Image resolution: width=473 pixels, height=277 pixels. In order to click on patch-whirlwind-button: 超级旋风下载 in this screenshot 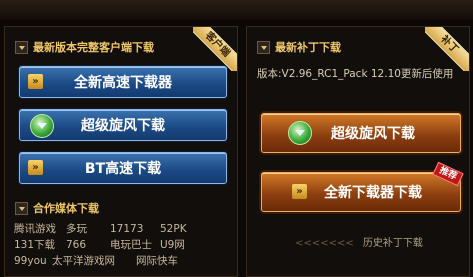, I will do `click(361, 133)`.